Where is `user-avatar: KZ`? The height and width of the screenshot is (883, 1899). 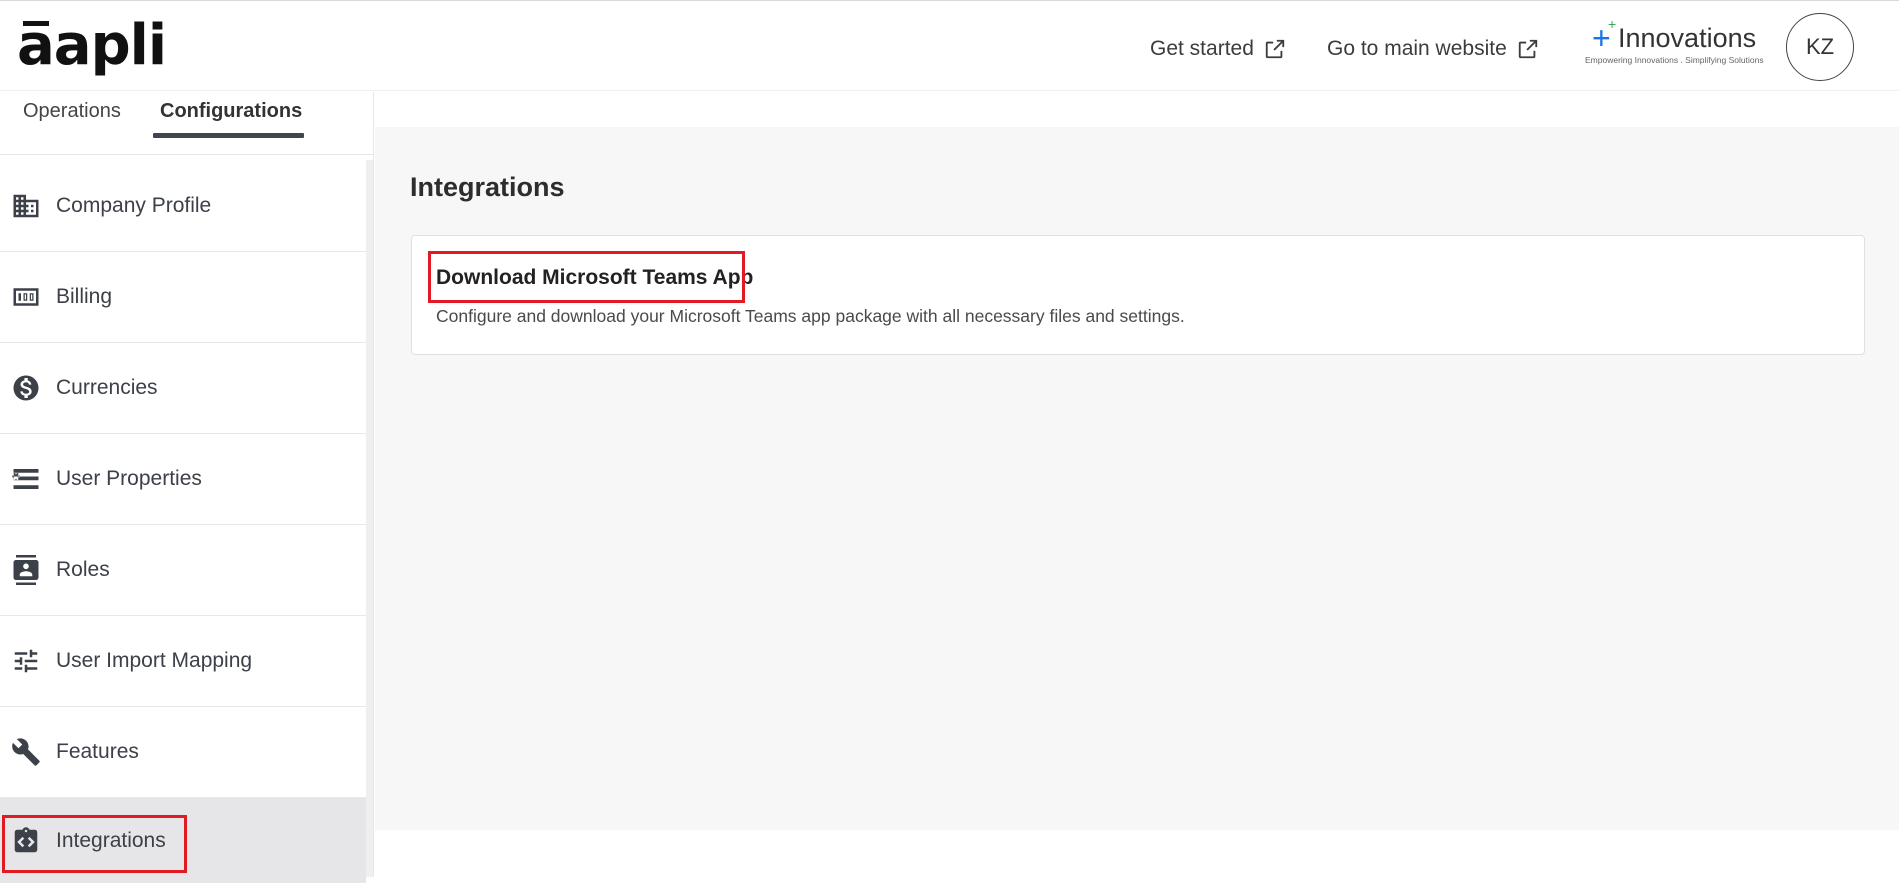
user-avatar: KZ is located at coordinates (1820, 47).